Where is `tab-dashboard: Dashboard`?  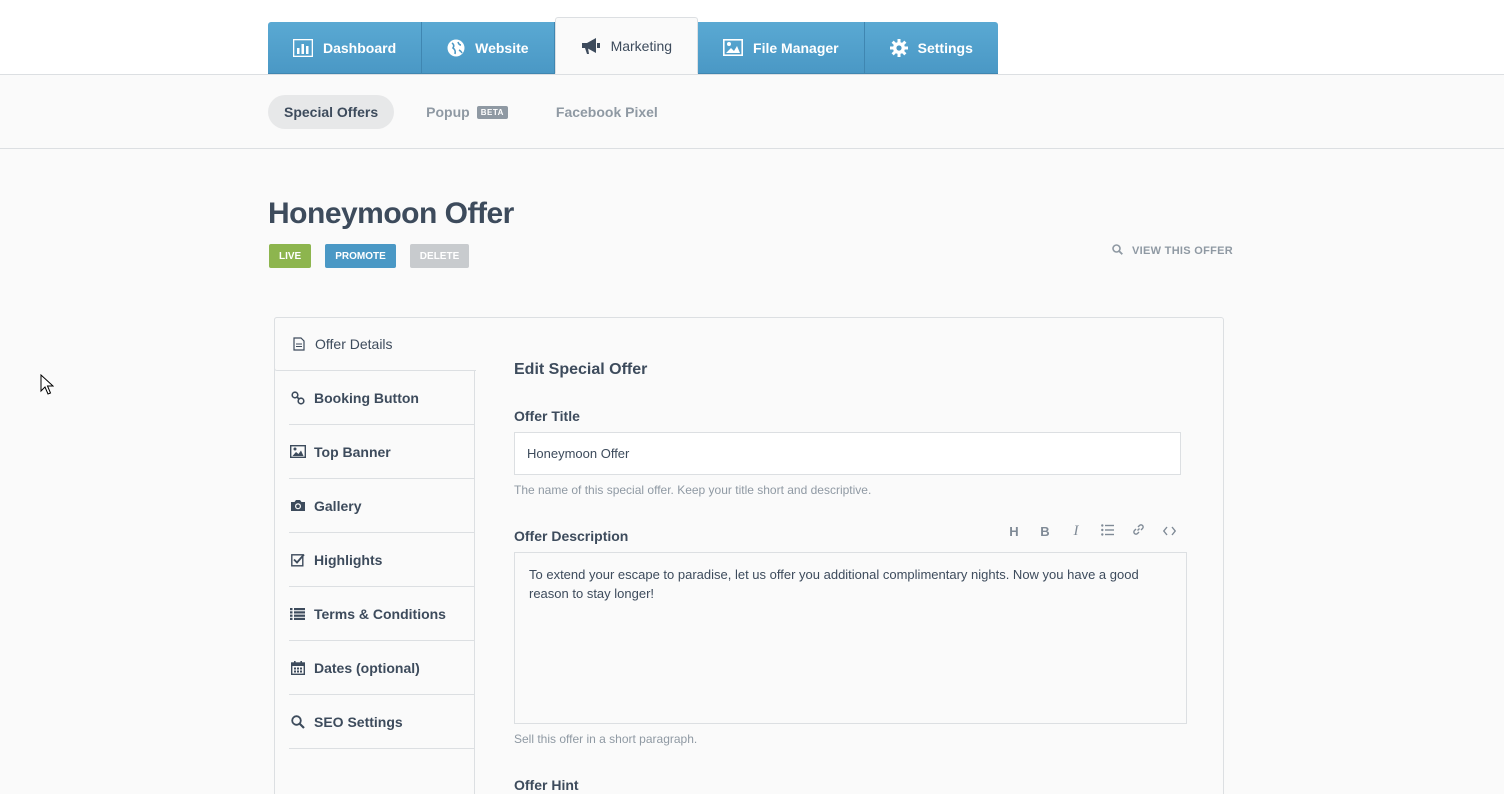
tab-dashboard: Dashboard is located at coordinates (345, 48).